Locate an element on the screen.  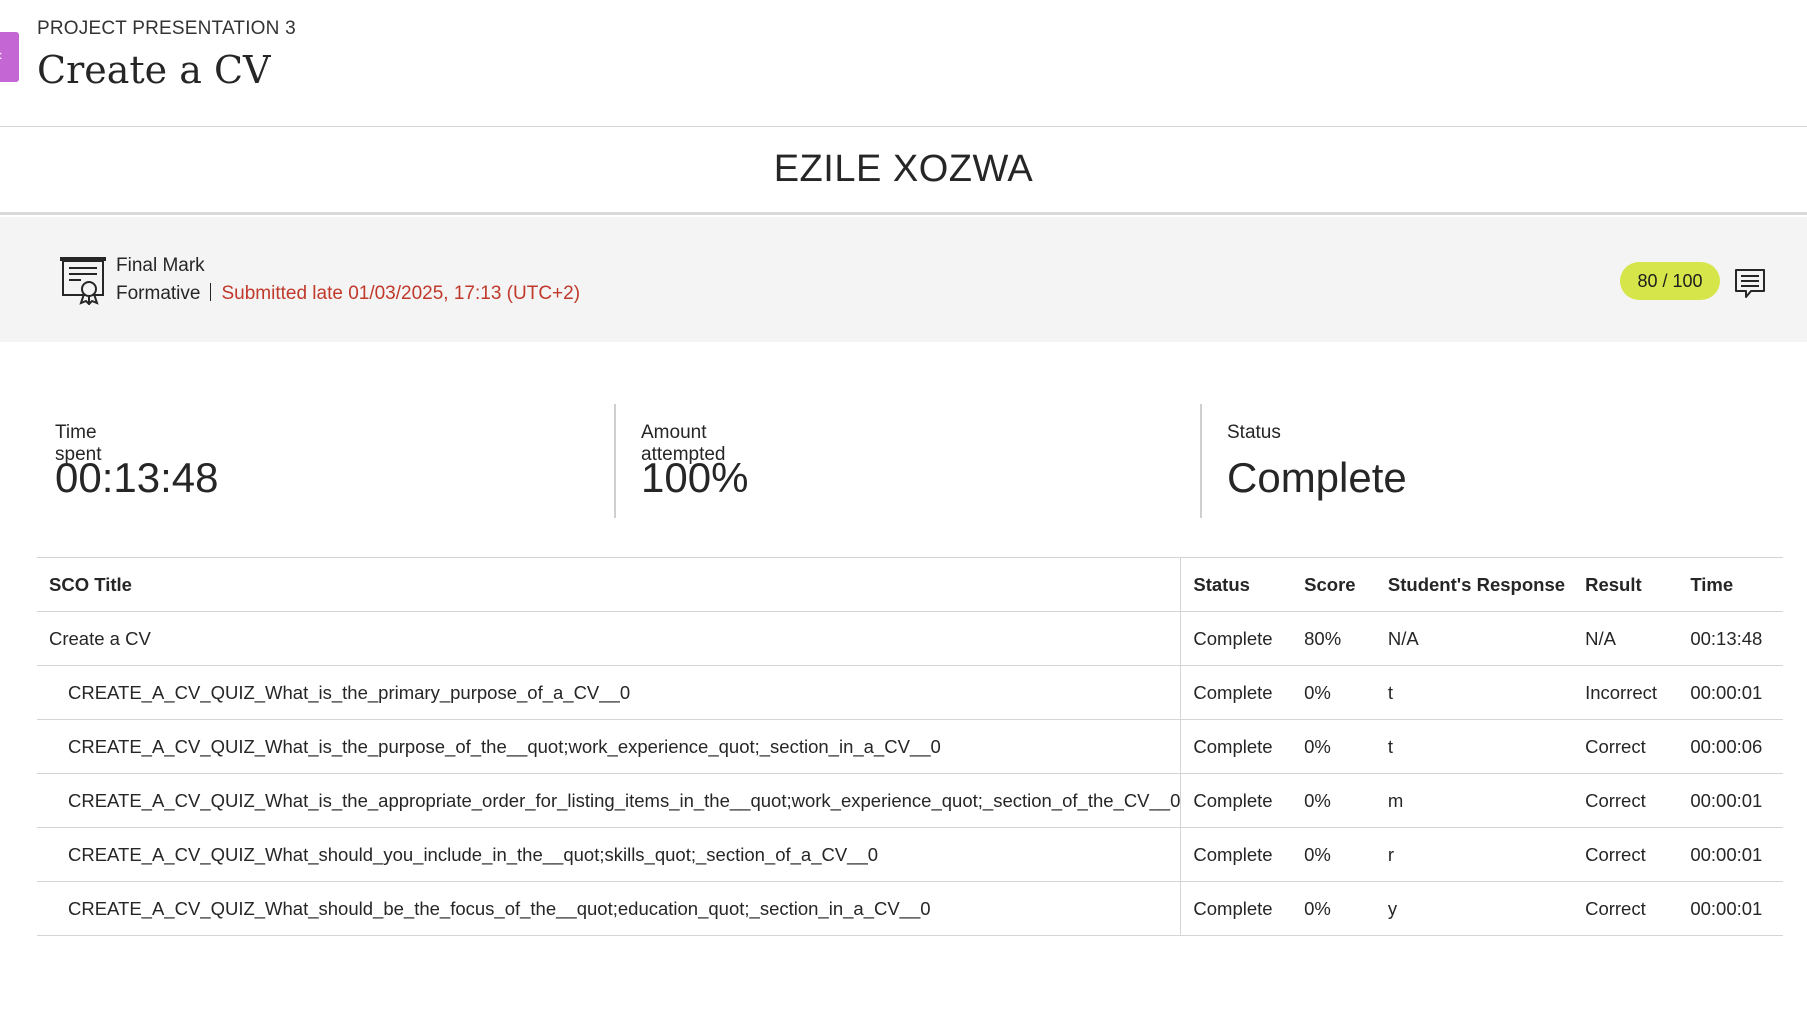
response-cell: r is located at coordinates (1474, 854).